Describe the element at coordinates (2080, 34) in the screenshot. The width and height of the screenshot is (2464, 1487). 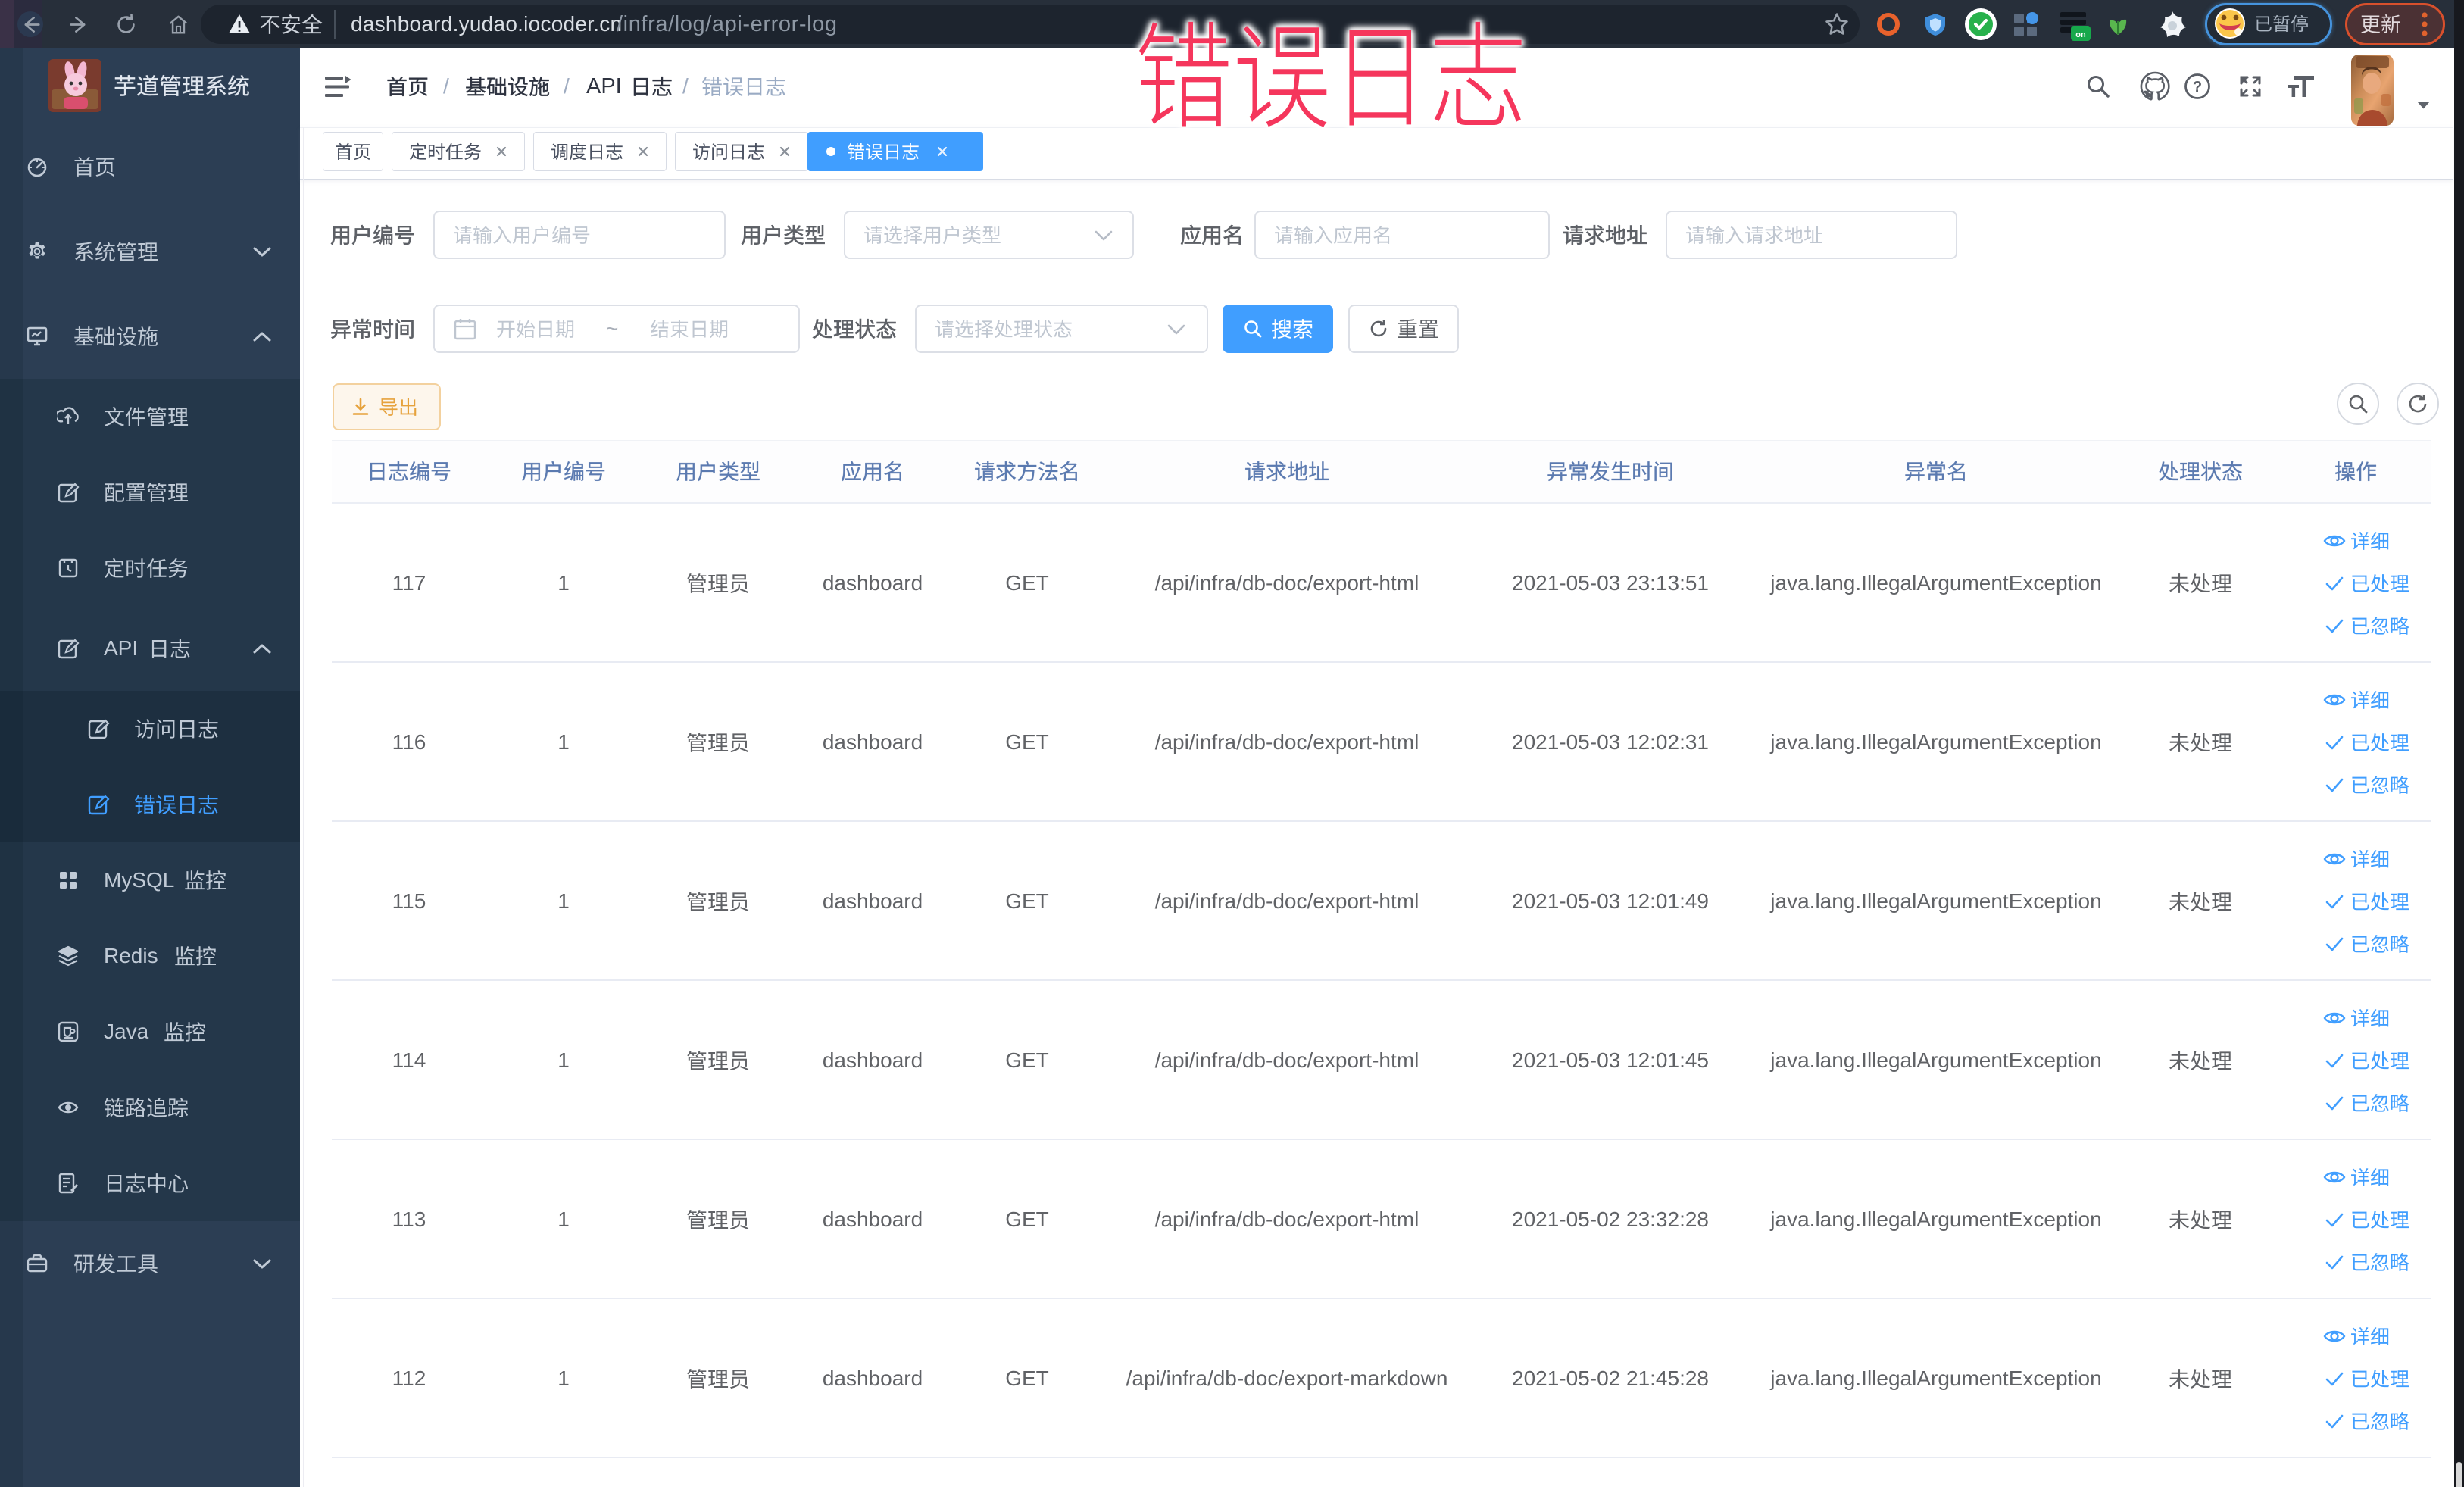
I see `svg-text: on` at that location.